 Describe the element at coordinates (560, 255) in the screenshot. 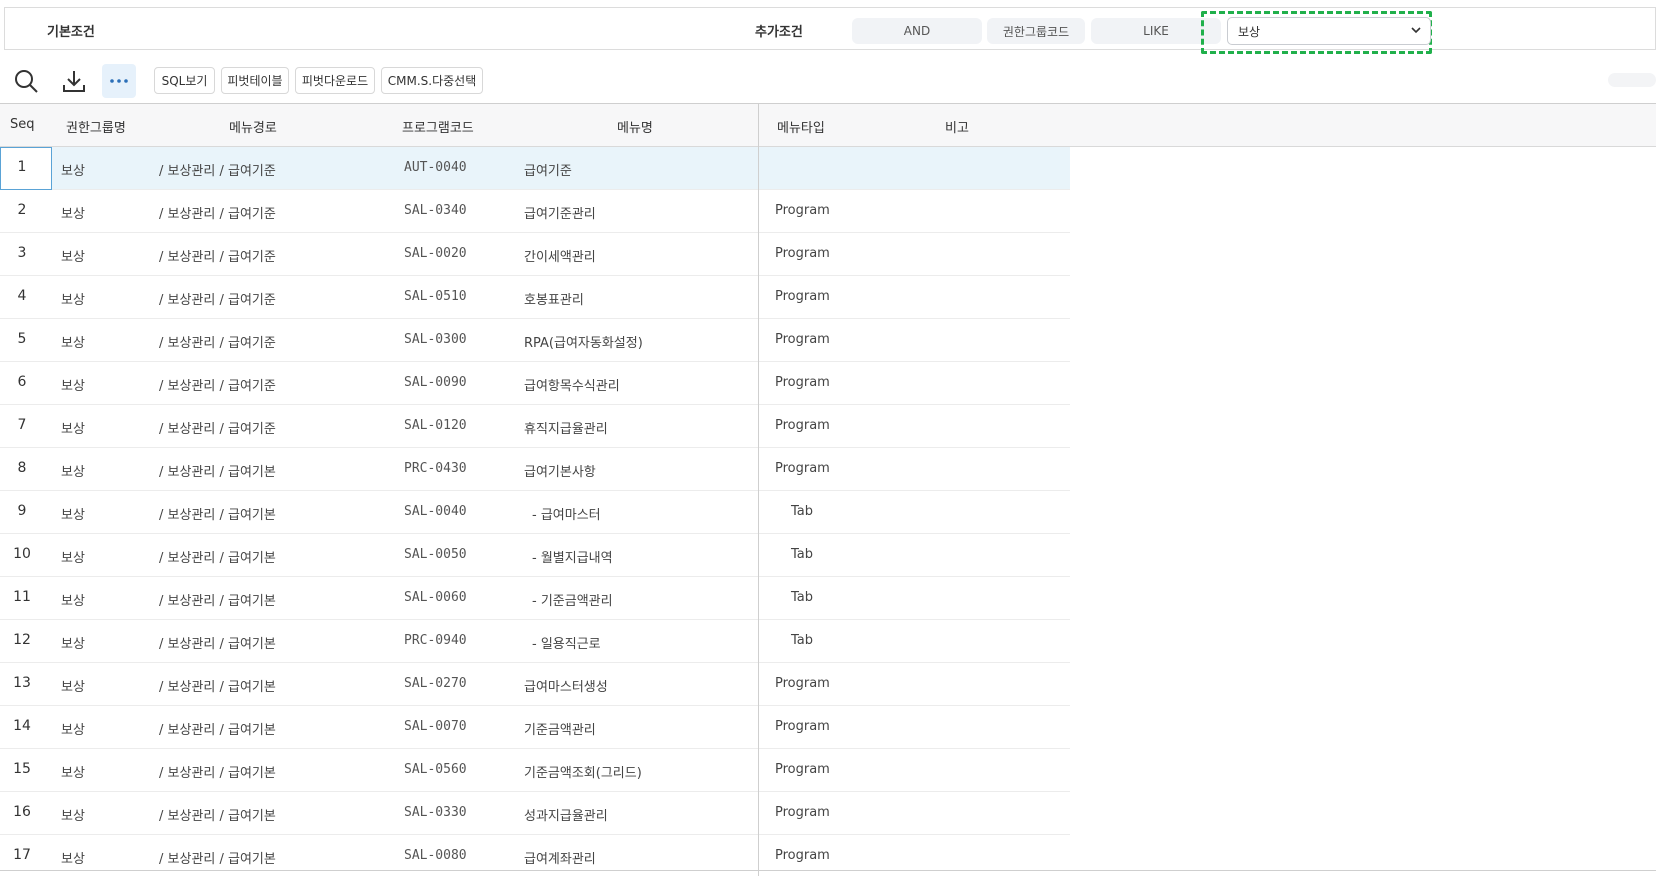

I see `cell-name: 간이세액관리` at that location.